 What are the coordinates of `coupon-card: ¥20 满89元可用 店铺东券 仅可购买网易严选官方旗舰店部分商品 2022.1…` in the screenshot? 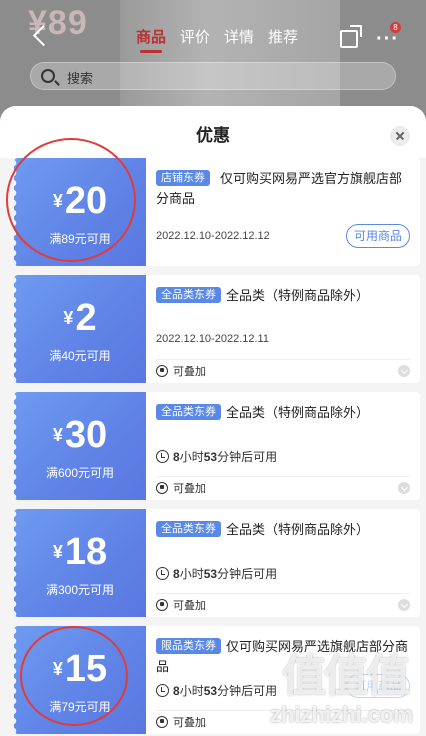 It's located at (217, 212).